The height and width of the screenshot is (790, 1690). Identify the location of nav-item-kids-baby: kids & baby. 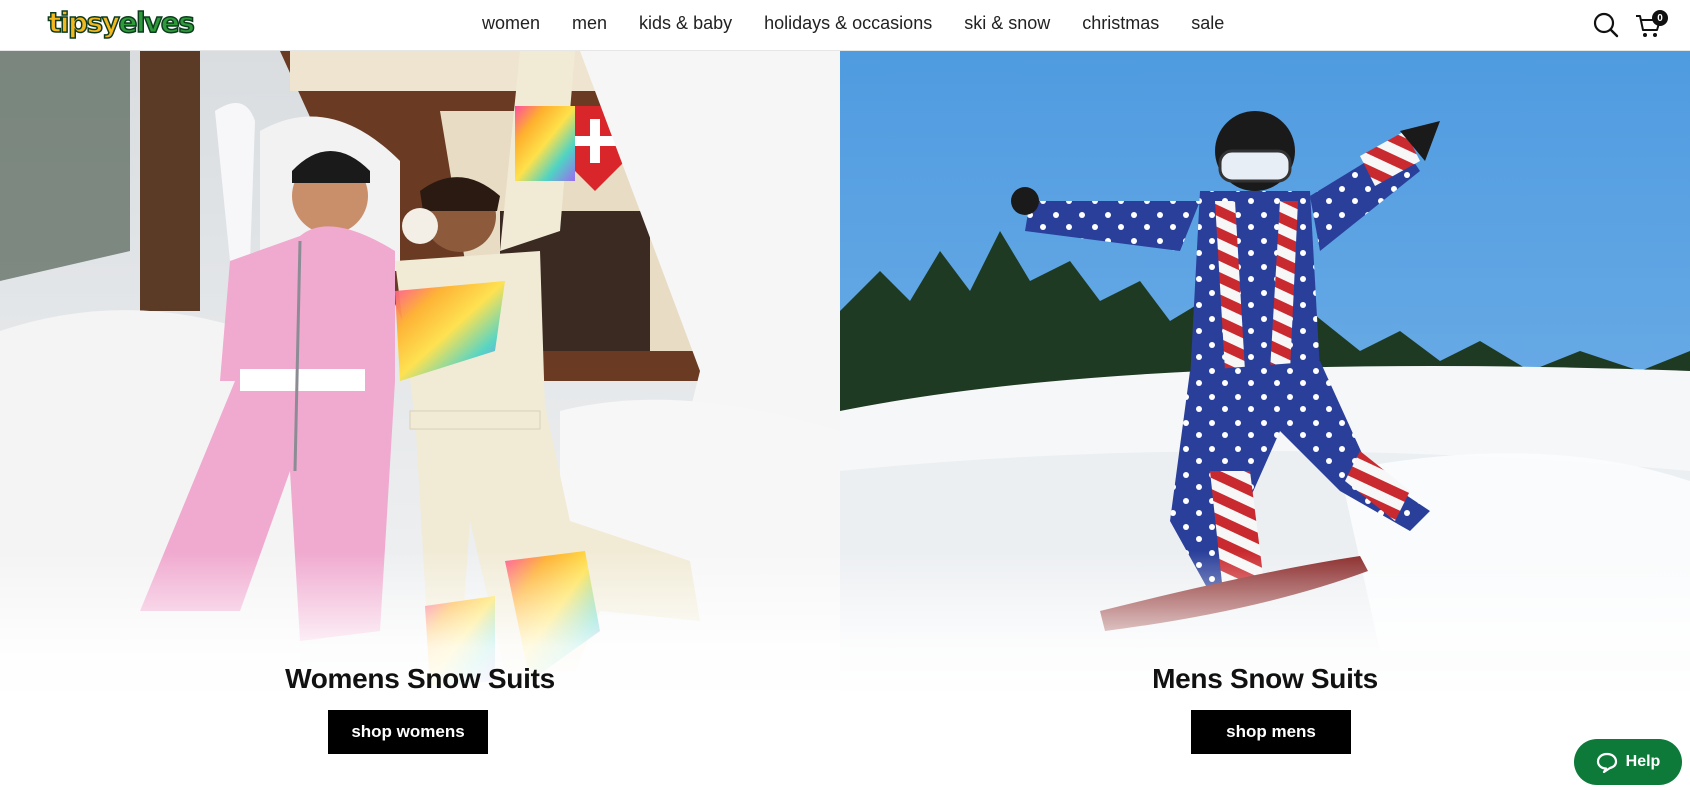
(685, 23).